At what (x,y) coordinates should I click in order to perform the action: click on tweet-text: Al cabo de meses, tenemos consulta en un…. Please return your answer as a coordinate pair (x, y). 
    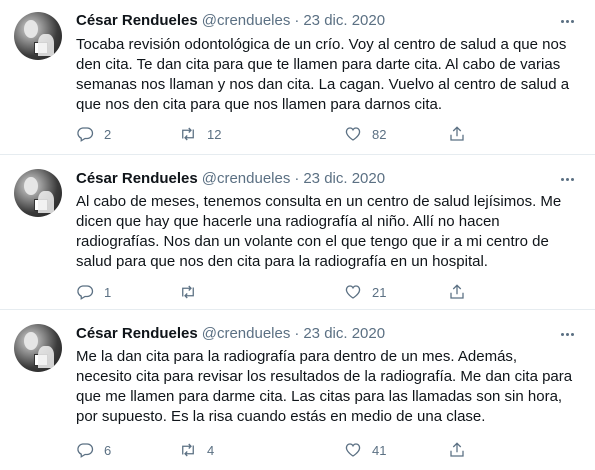
    Looking at the image, I should click on (319, 231).